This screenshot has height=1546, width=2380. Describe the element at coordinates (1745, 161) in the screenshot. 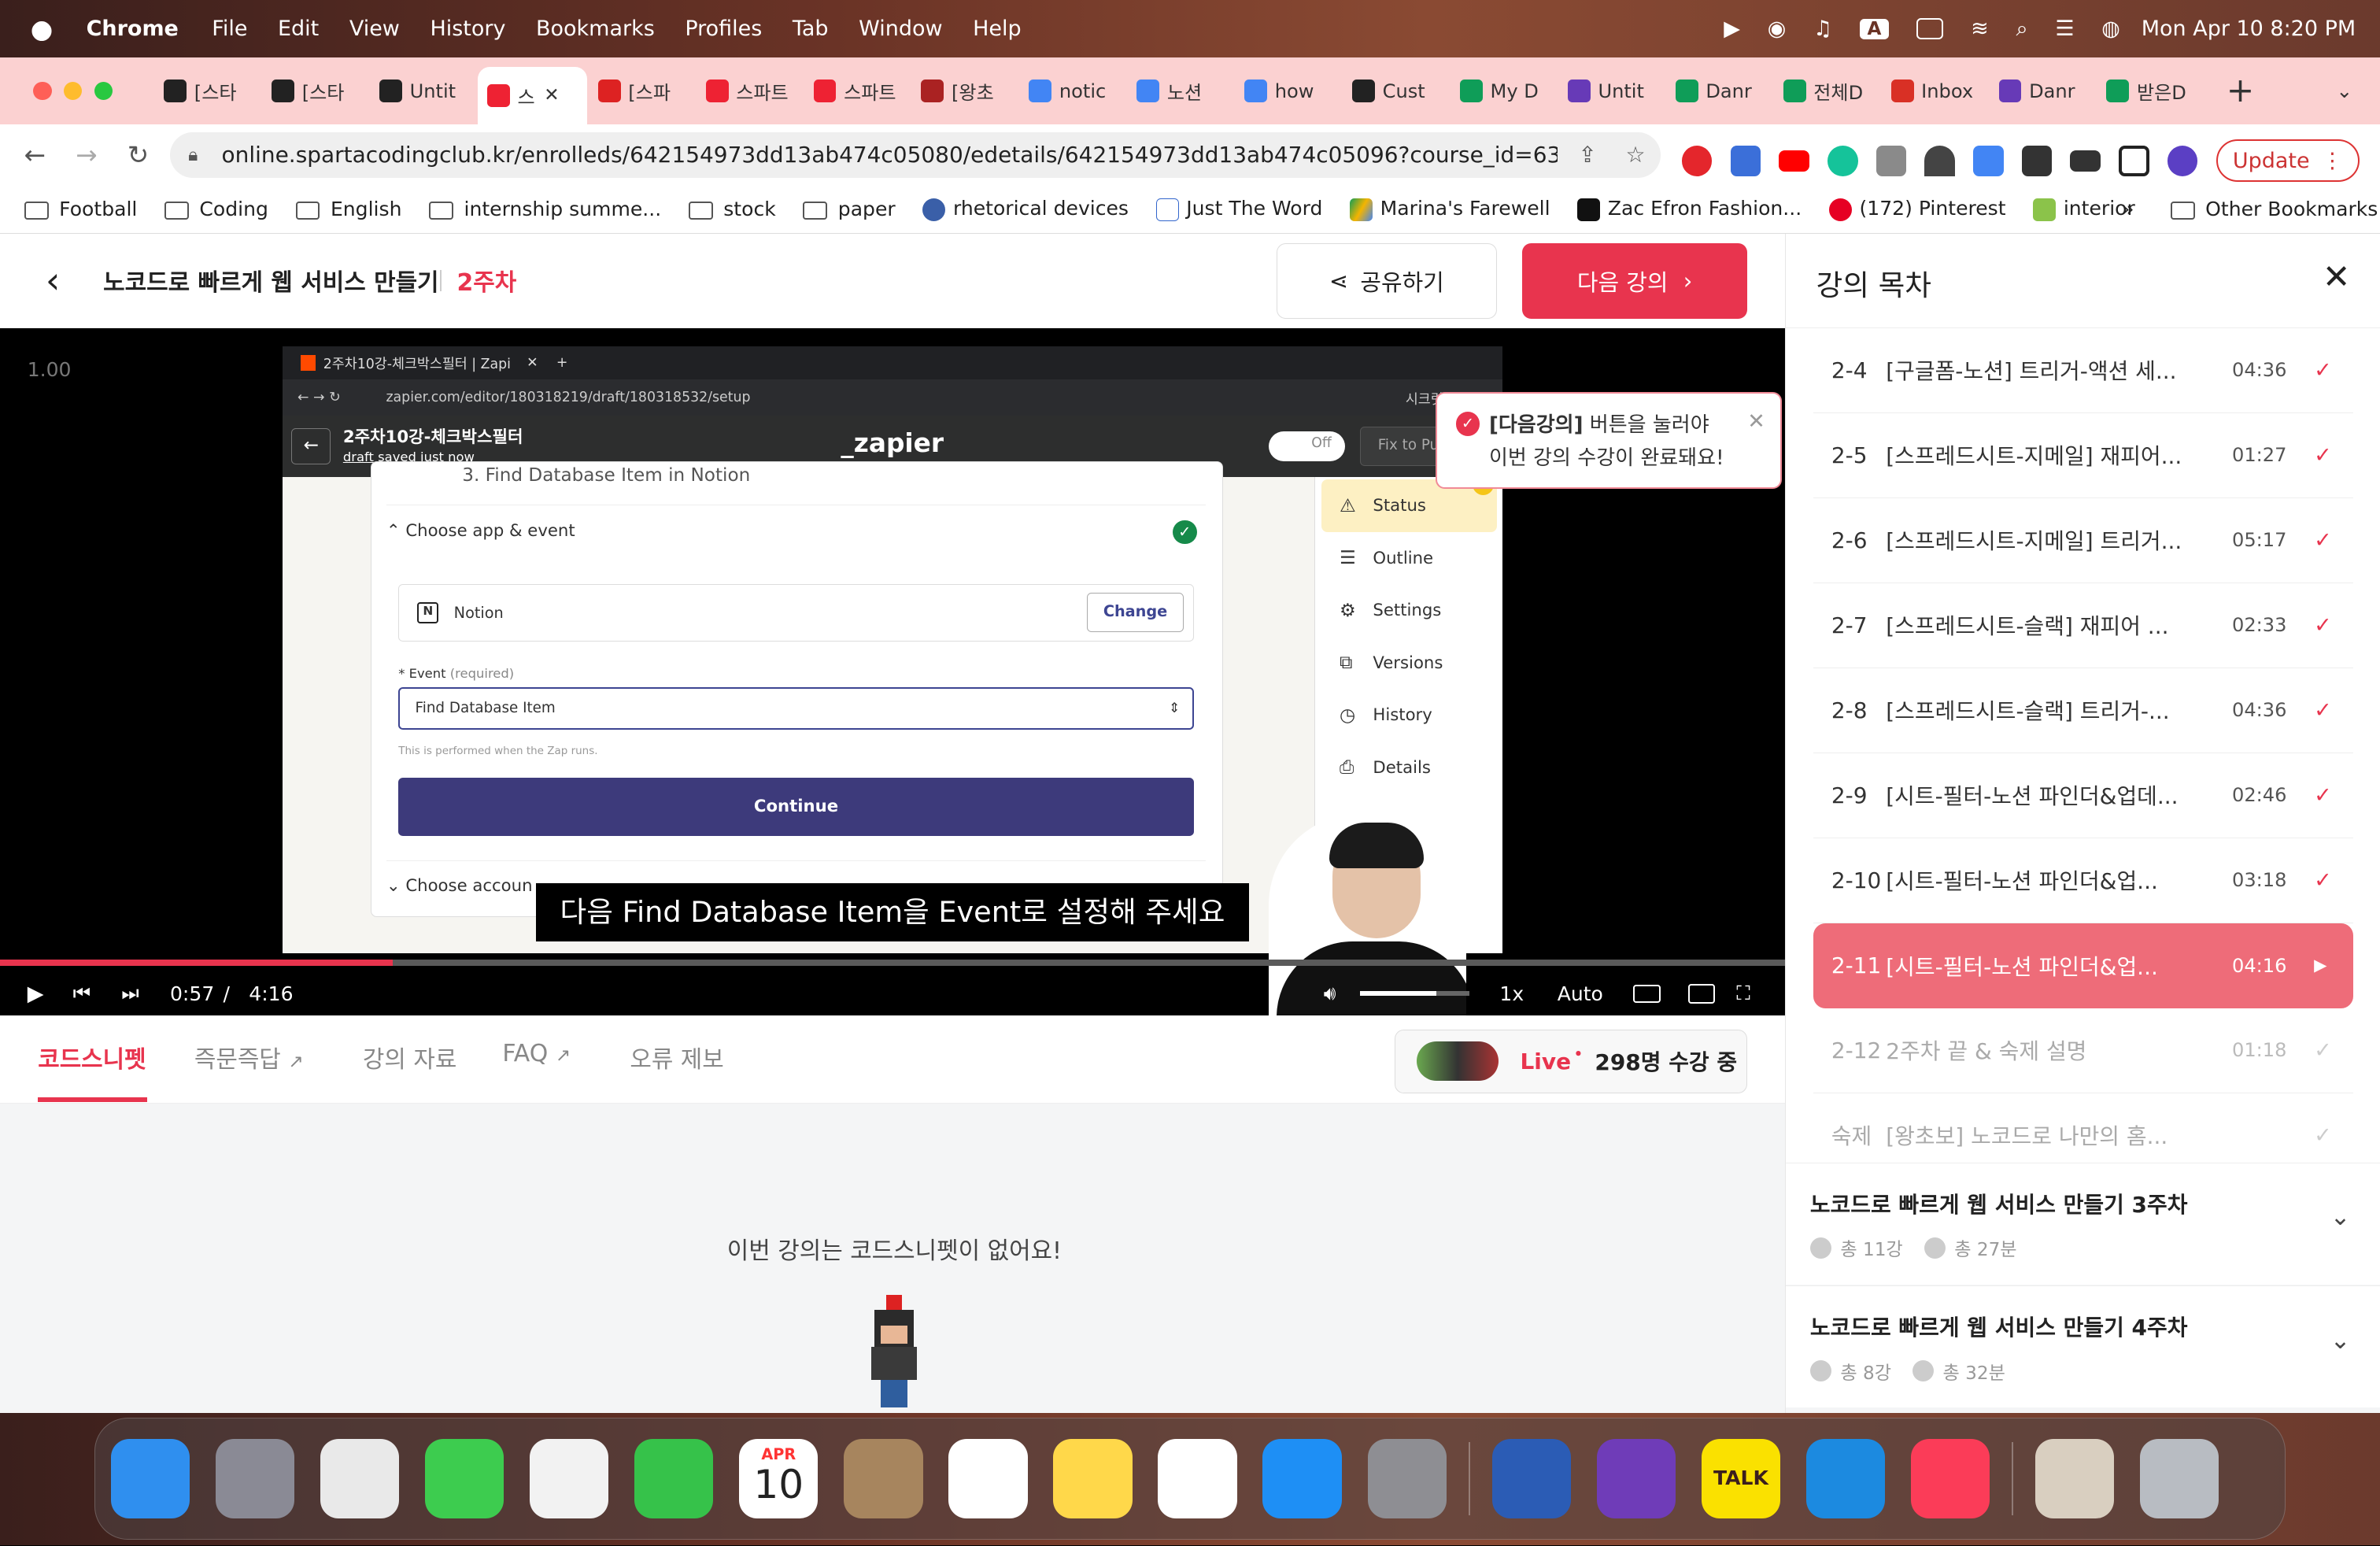

I see `translate-ext-icon` at that location.